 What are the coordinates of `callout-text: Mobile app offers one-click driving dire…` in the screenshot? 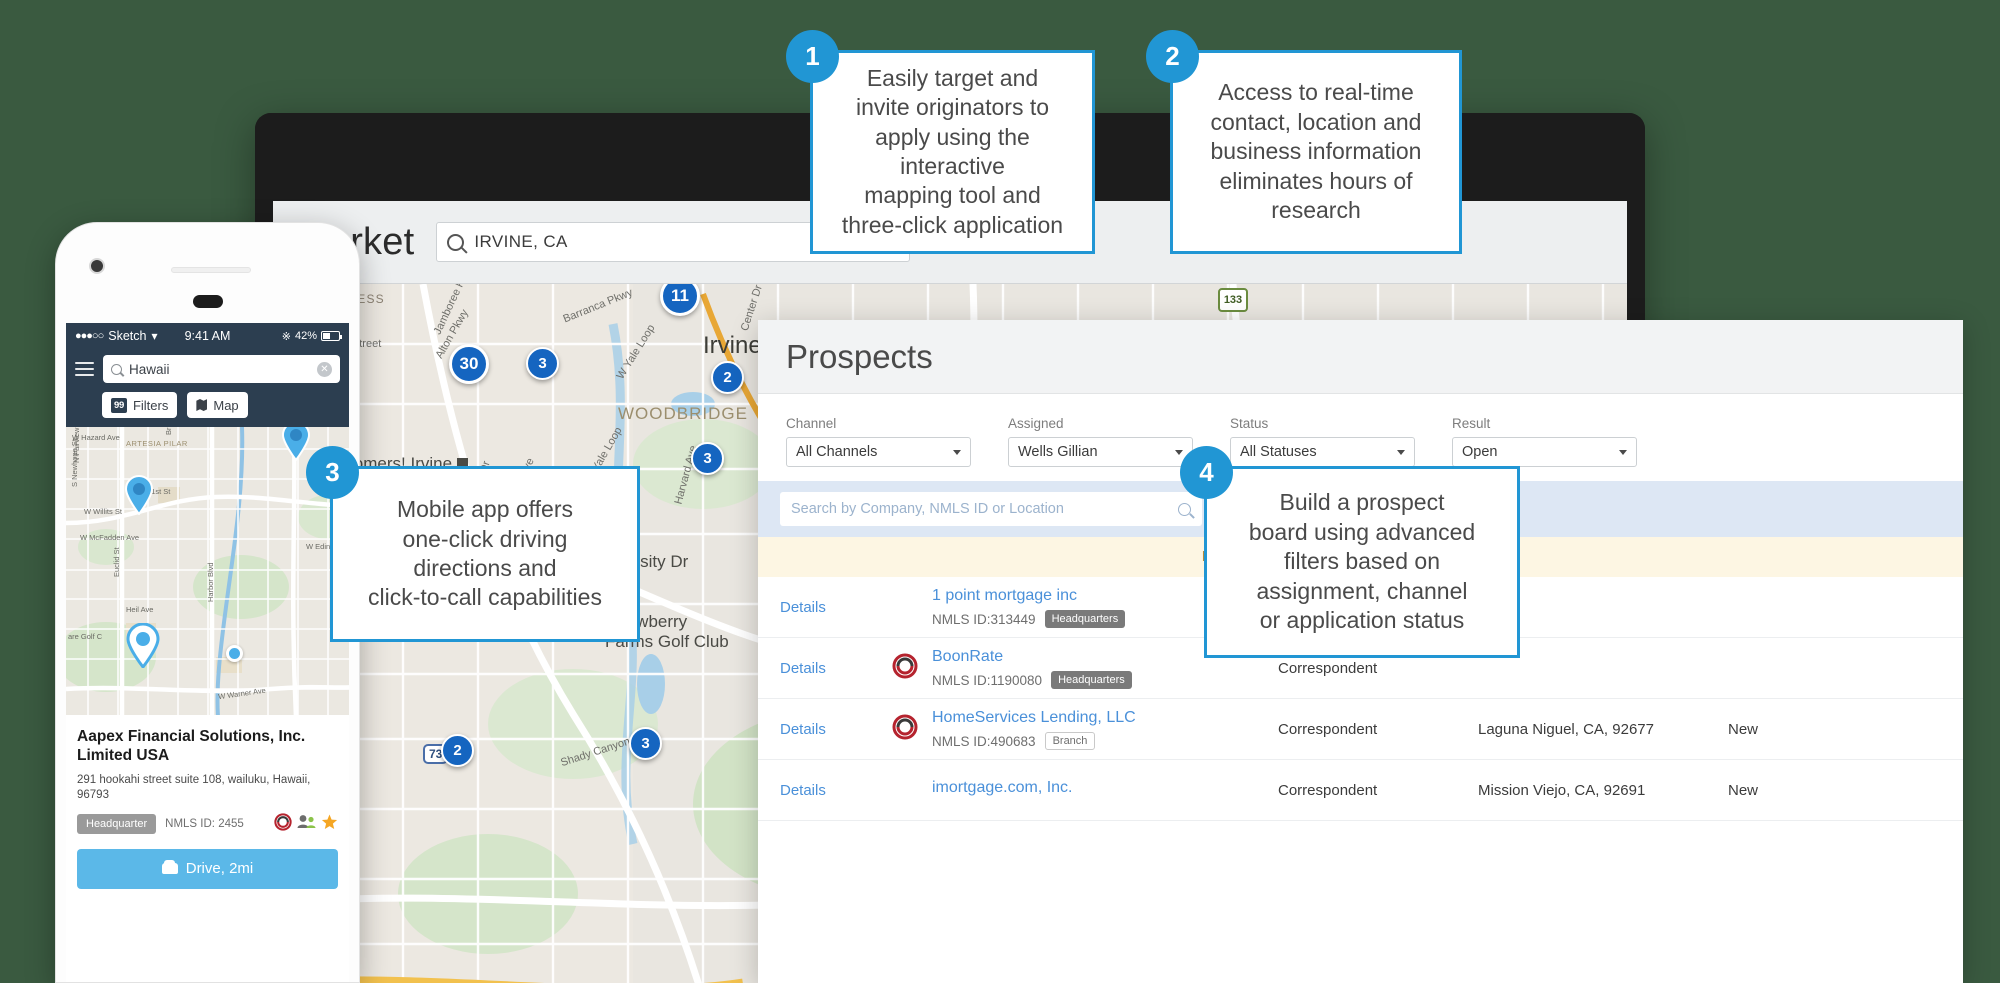 It's located at (485, 553).